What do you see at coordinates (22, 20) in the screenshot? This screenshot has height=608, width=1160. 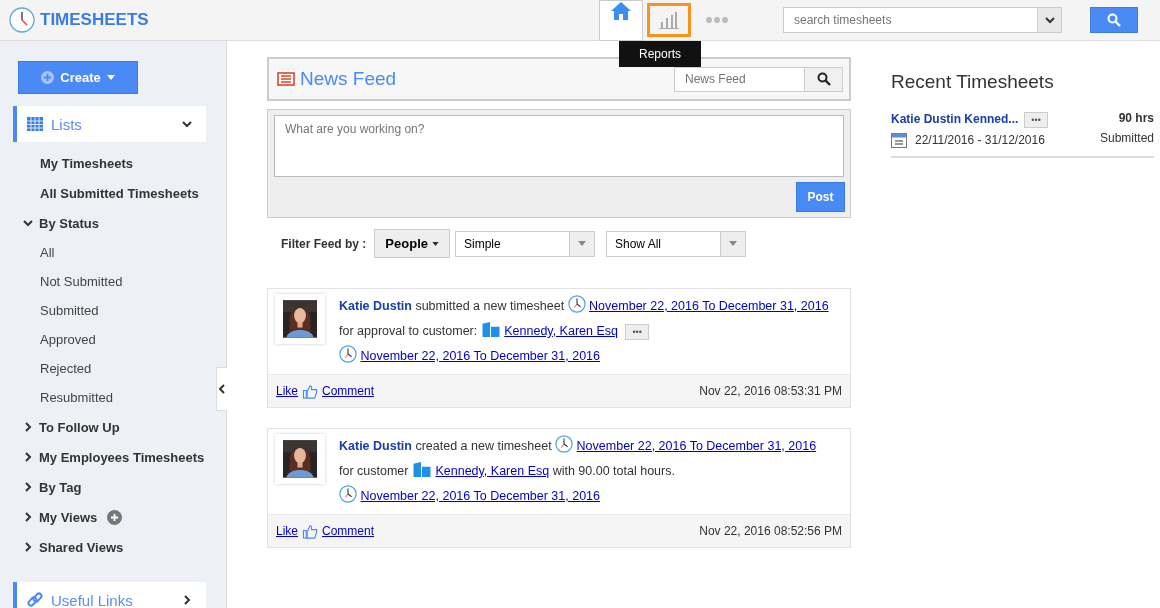 I see `clock-logo-icon` at bounding box center [22, 20].